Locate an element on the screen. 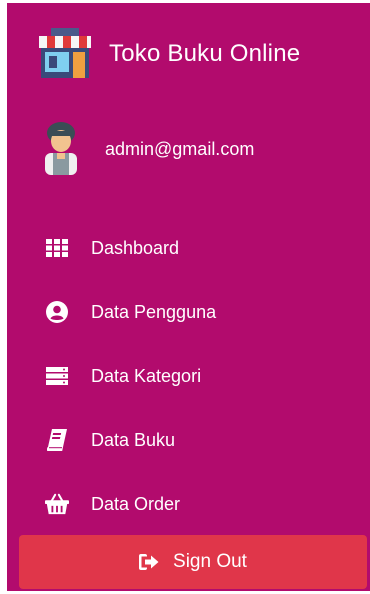  server-icon is located at coordinates (57, 376).